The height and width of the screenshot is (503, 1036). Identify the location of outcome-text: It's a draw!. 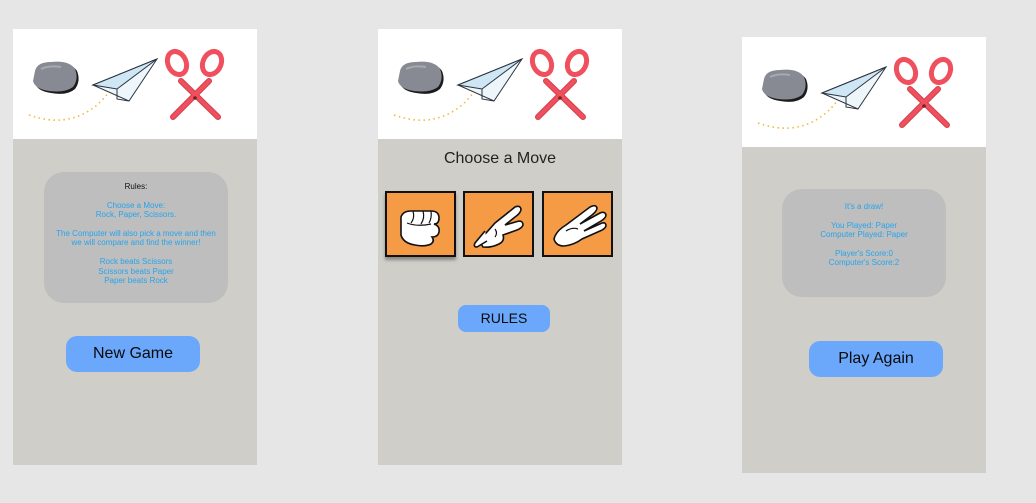
(864, 206).